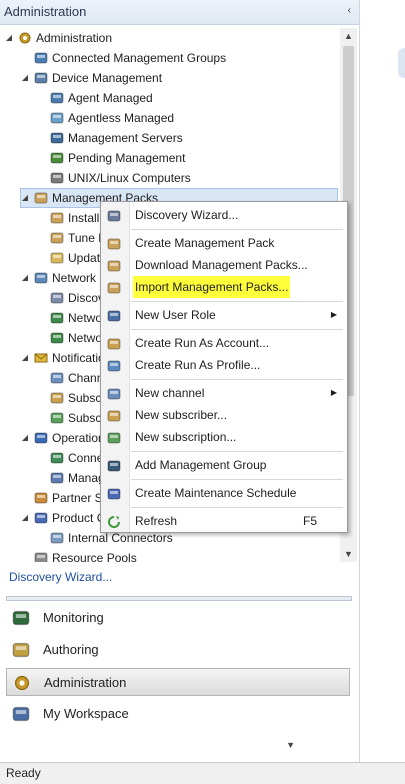  Describe the element at coordinates (114, 265) in the screenshot. I see `download-icon` at that location.